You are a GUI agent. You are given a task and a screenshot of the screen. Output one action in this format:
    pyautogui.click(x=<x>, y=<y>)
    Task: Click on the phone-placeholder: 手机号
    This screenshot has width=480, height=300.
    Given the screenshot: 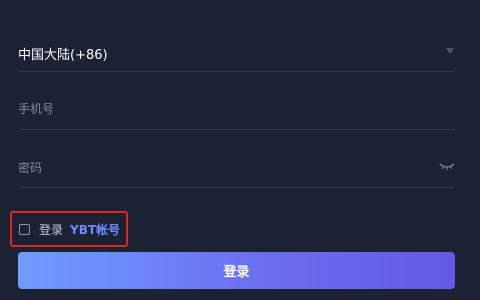 What is the action you would take?
    pyautogui.click(x=36, y=109)
    